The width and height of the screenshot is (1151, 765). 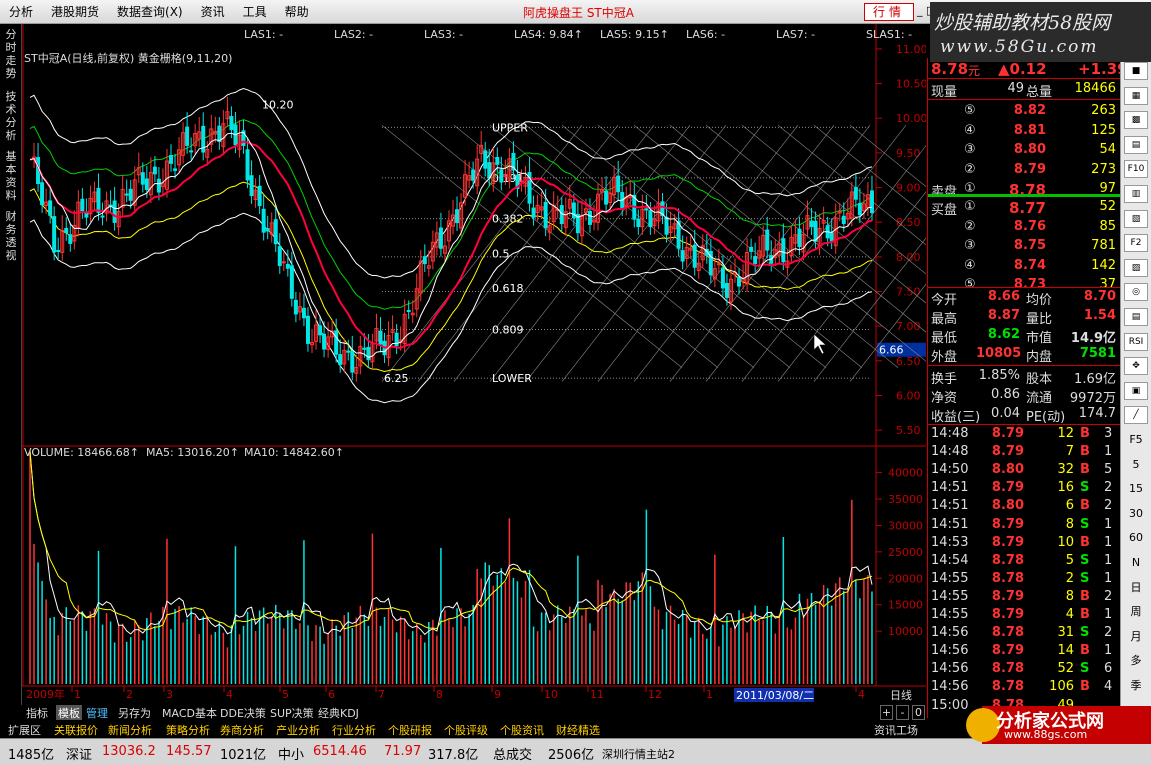 What do you see at coordinates (1136, 120) in the screenshot?
I see `tool-button-2: ▩` at bounding box center [1136, 120].